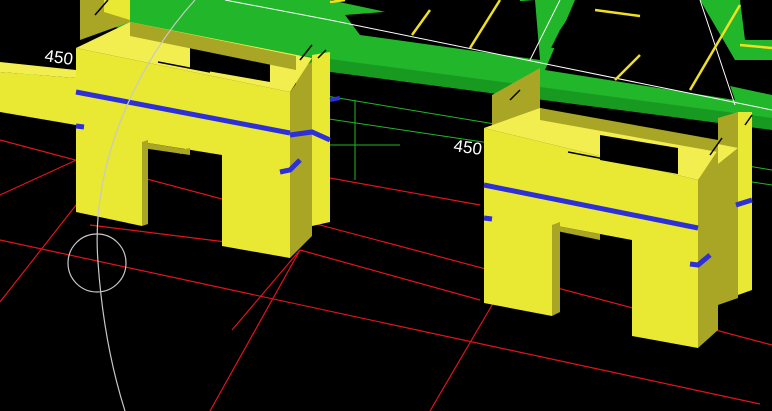 The width and height of the screenshot is (772, 411). What do you see at coordinates (335, 99) in the screenshot?
I see `left-rebar-back` at bounding box center [335, 99].